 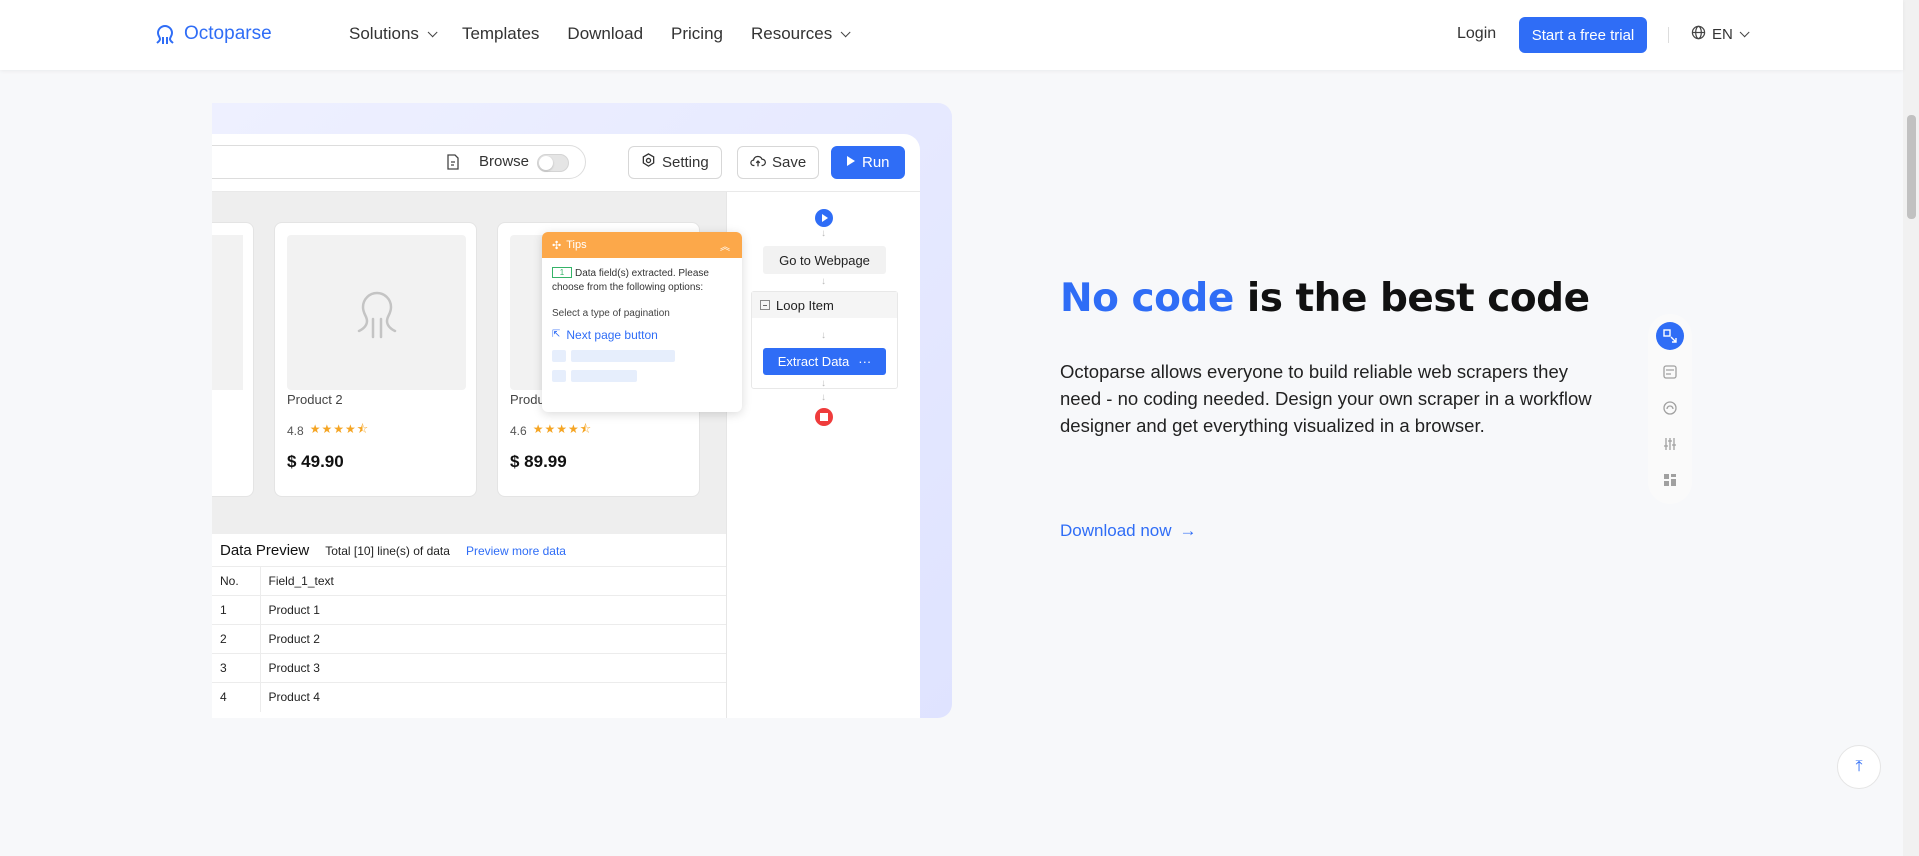 I want to click on table-row: 1 Product 1, so click(x=469, y=610).